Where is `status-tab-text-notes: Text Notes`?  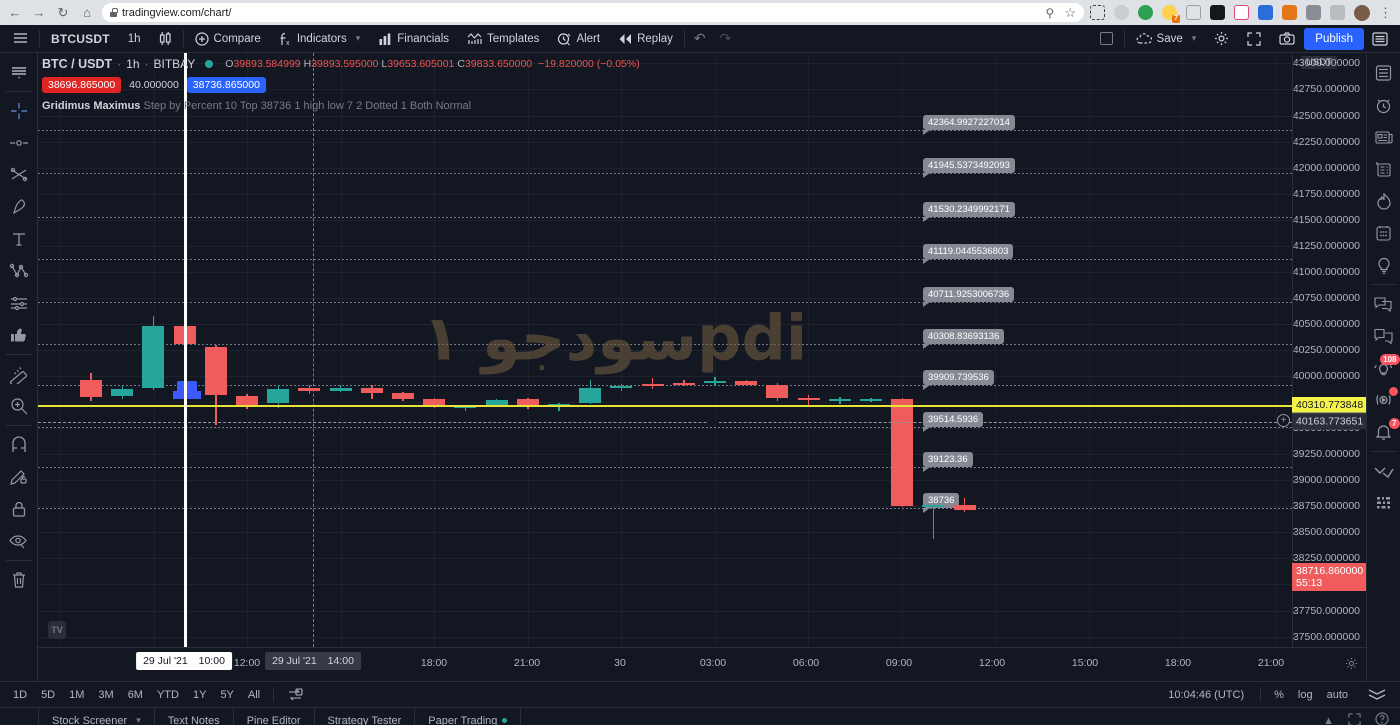 status-tab-text-notes: Text Notes is located at coordinates (194, 716).